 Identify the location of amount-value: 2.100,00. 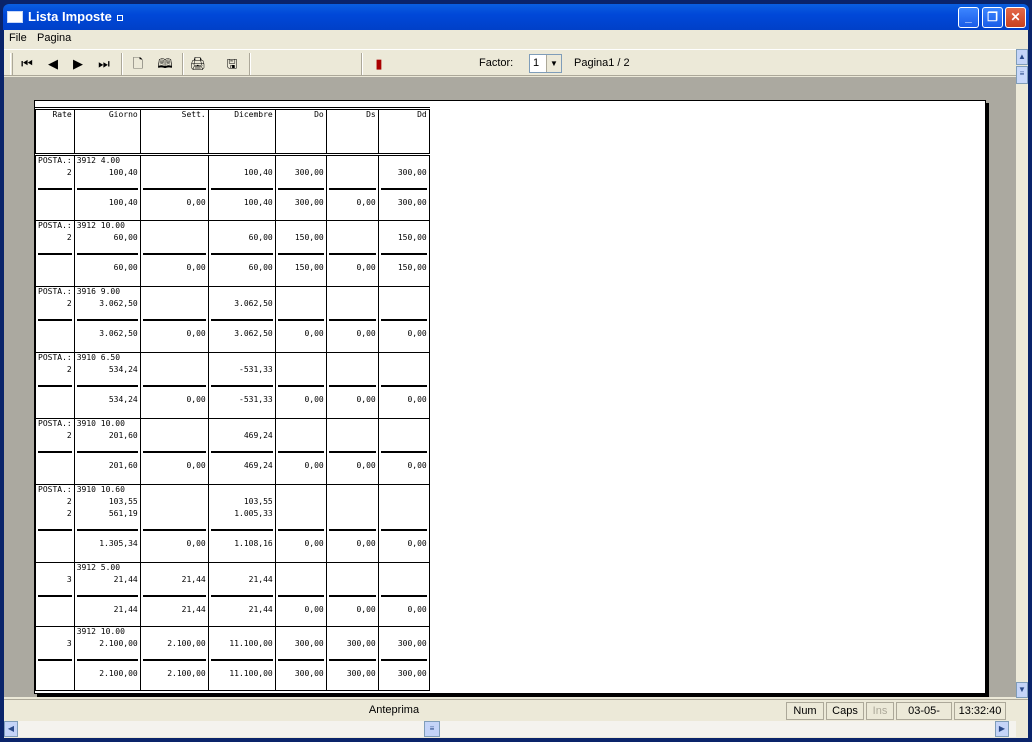
(186, 643).